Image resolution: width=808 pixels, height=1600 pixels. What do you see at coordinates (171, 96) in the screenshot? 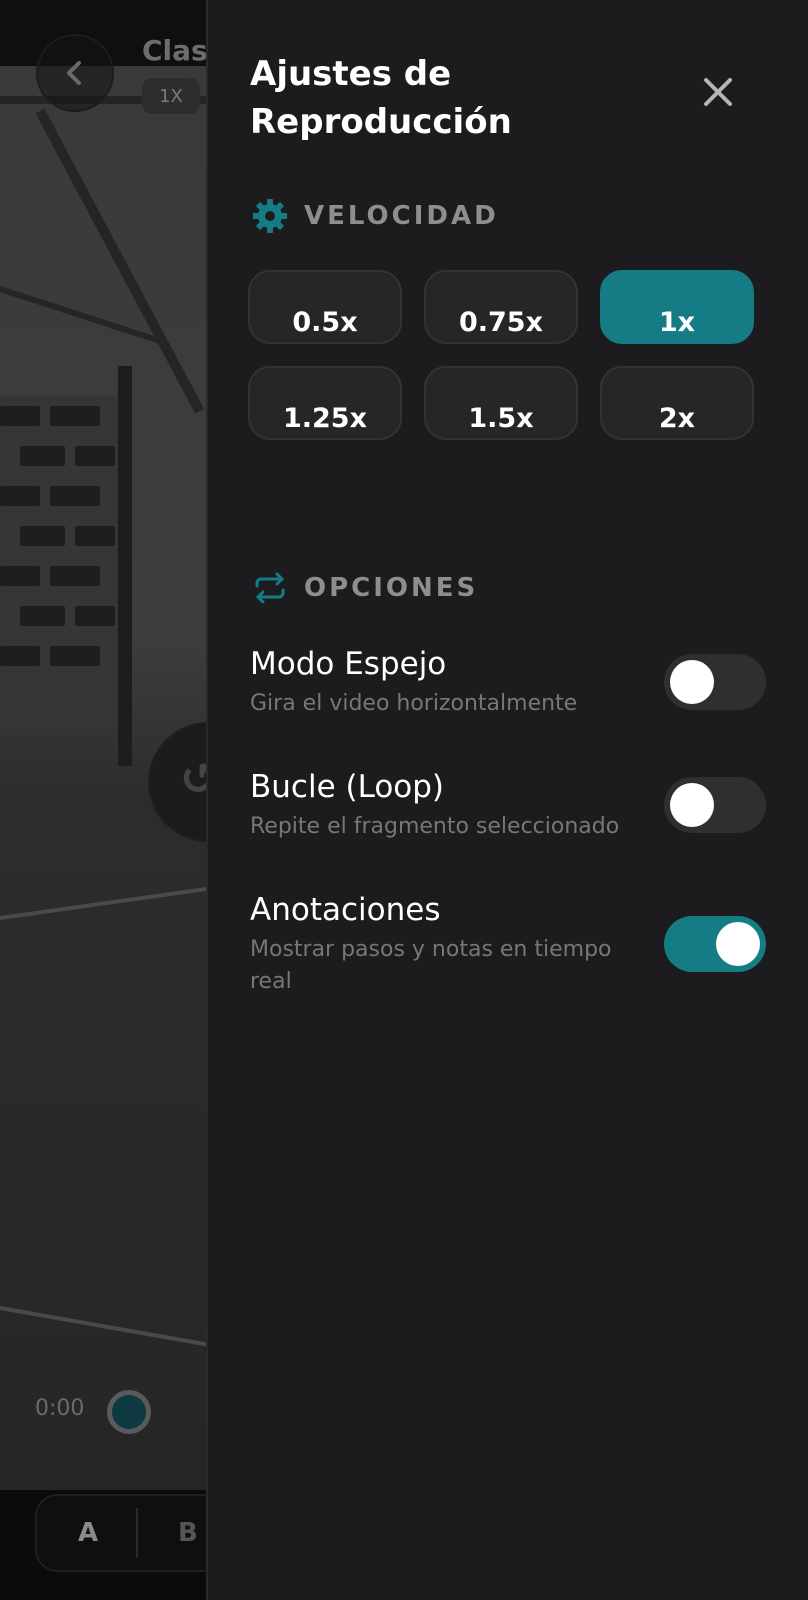
I see `speed-chip: 1X` at bounding box center [171, 96].